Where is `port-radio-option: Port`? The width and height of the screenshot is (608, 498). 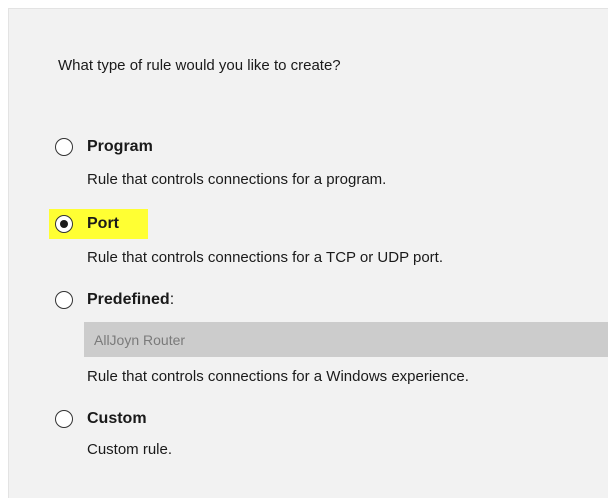
port-radio-option: Port is located at coordinates (87, 224).